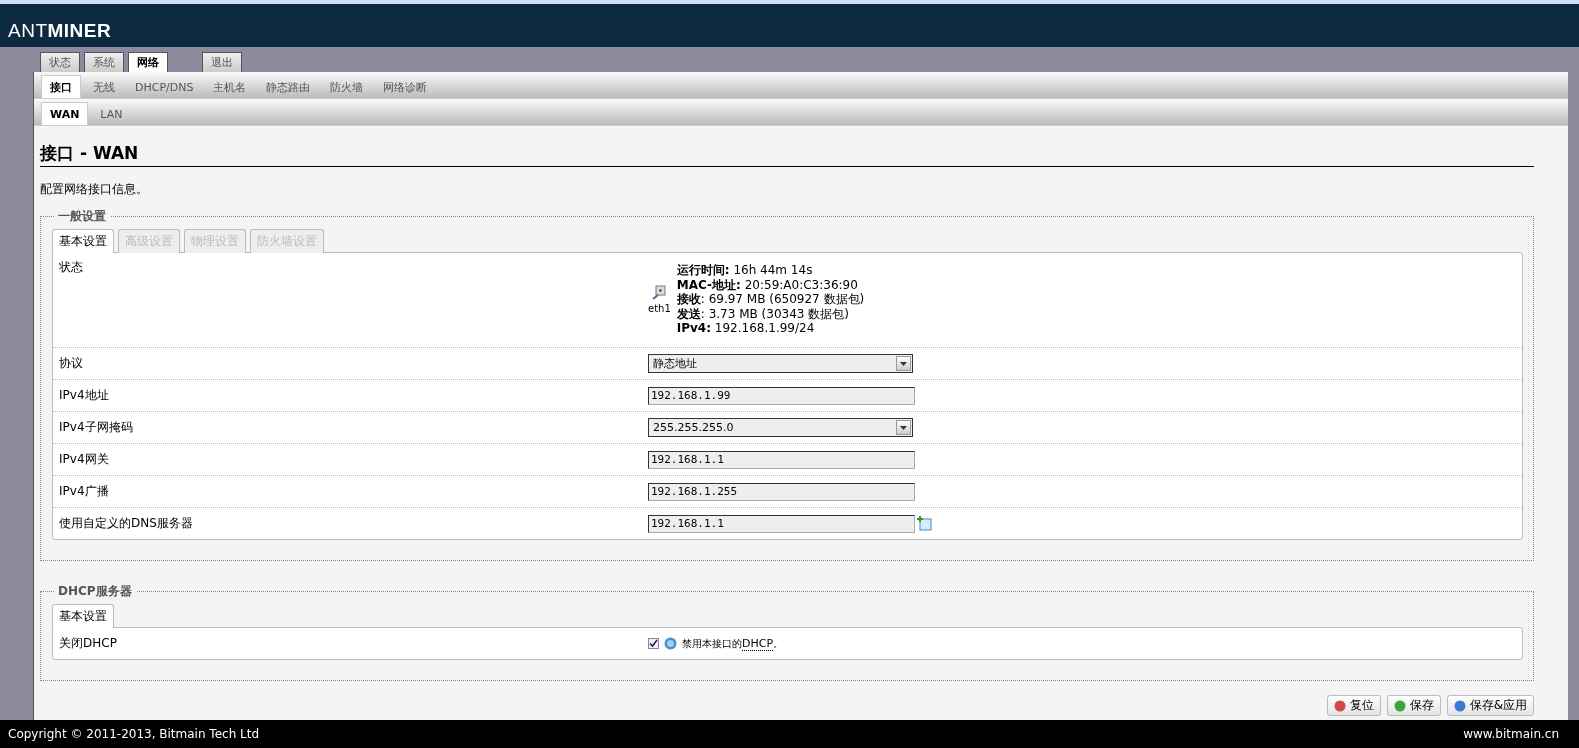 This screenshot has height=748, width=1579. I want to click on field-label: 状态, so click(71, 267).